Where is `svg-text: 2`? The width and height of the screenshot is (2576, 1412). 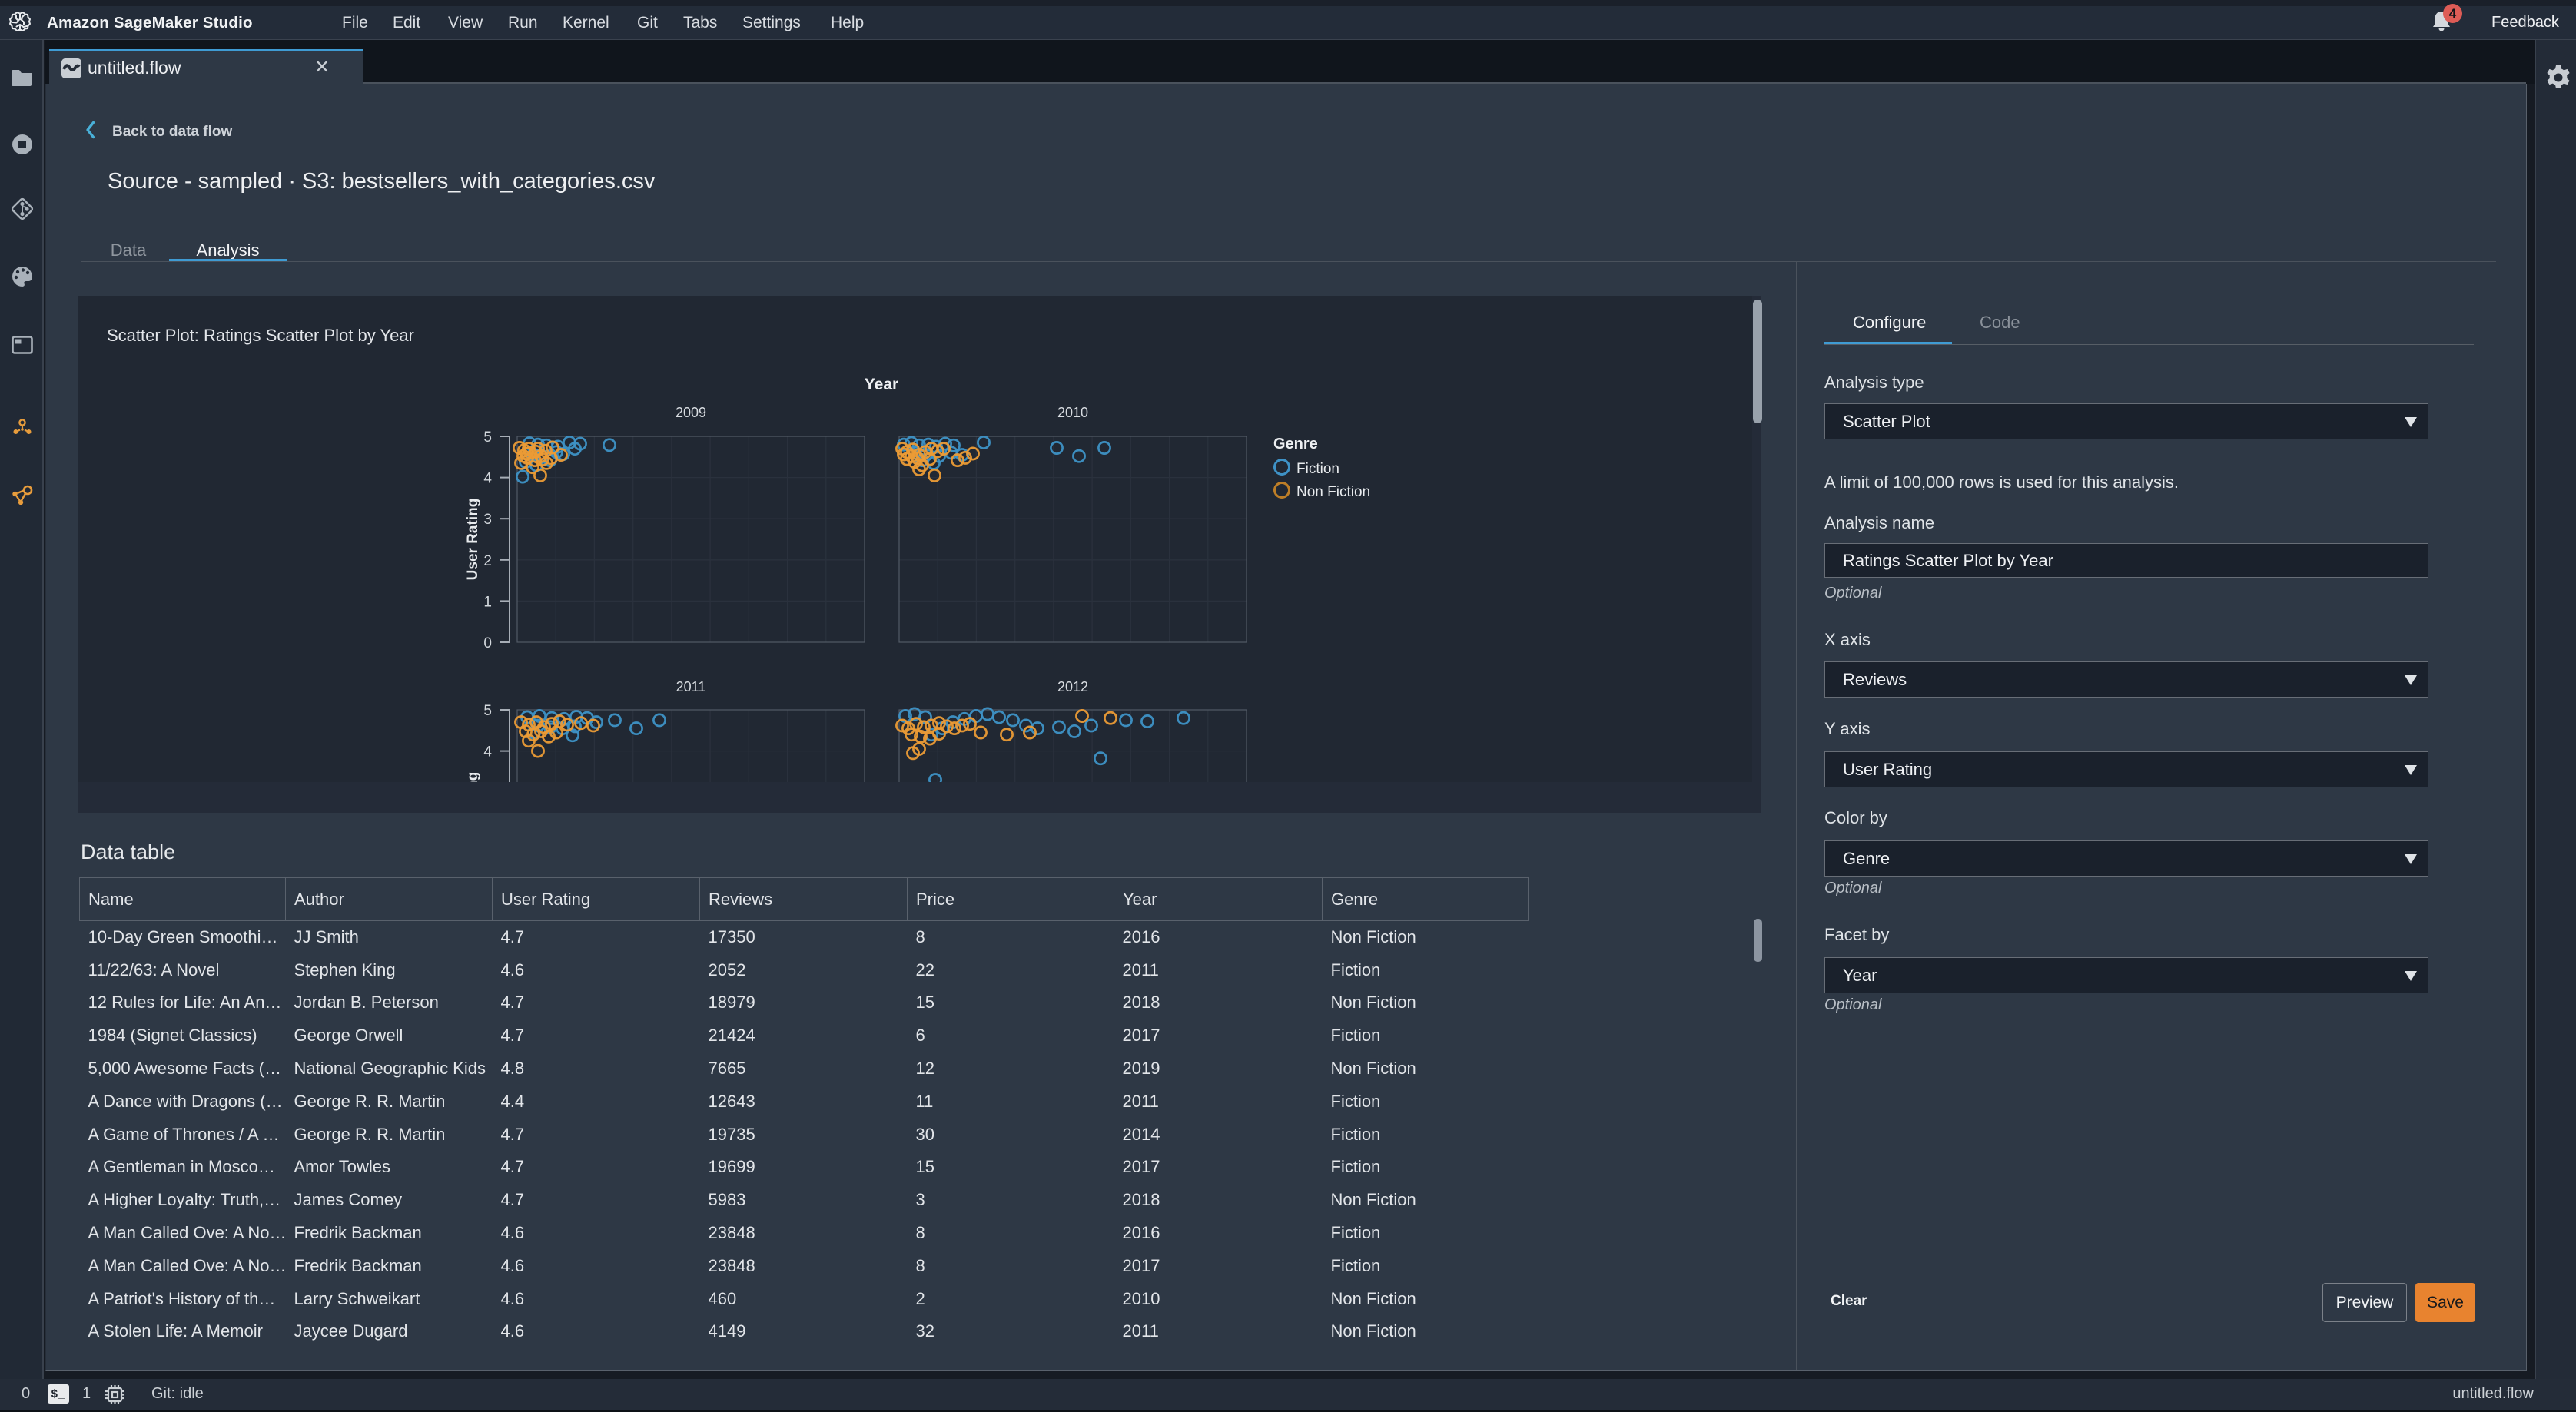 svg-text: 2 is located at coordinates (487, 561).